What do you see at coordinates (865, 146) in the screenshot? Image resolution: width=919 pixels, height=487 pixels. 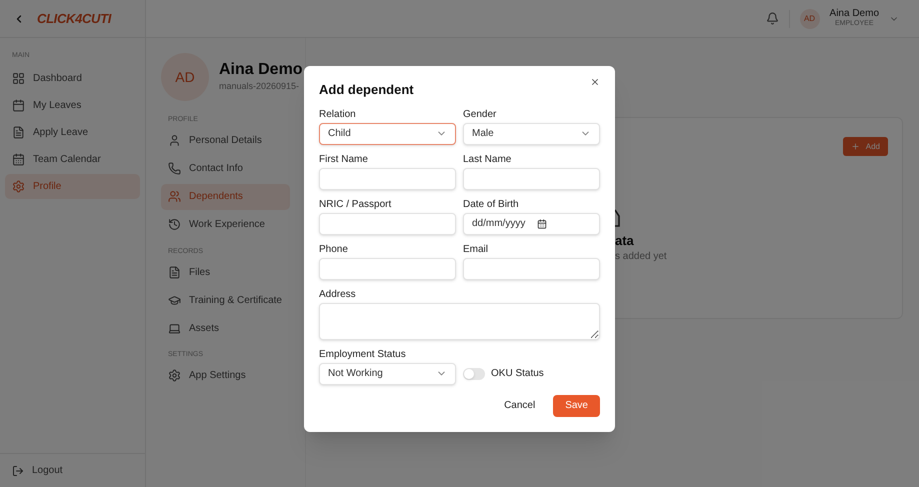 I see `add-button: Add` at bounding box center [865, 146].